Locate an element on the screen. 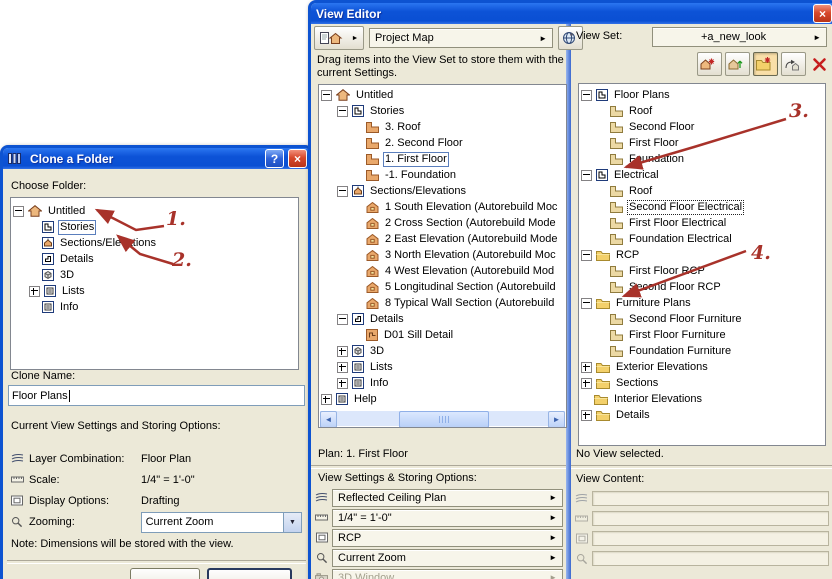  setting-dropdown: Current Zoom ► is located at coordinates (447, 557).